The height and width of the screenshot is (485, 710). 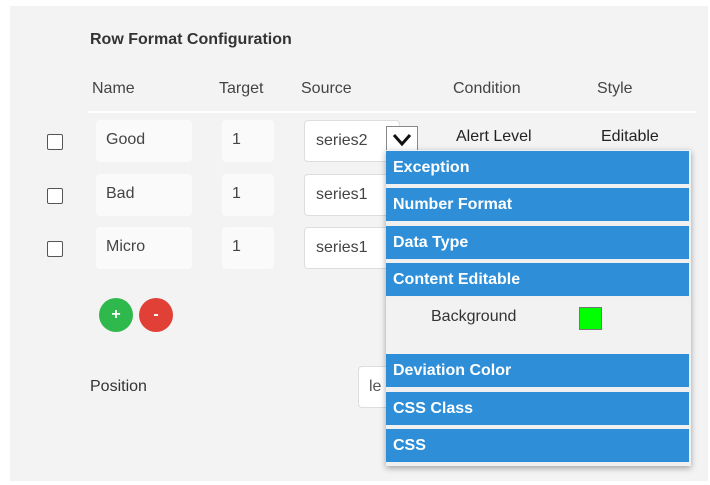 What do you see at coordinates (487, 88) in the screenshot?
I see `column-header-condition: Condition` at bounding box center [487, 88].